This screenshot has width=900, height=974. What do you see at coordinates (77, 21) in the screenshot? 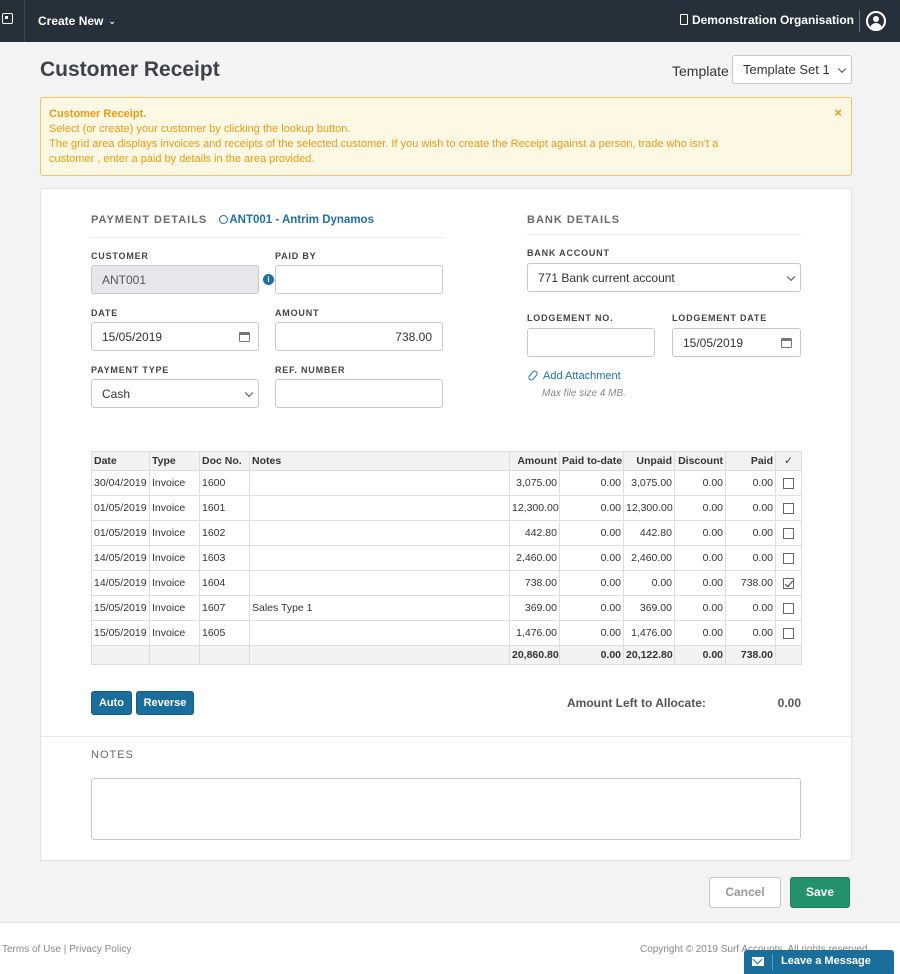
I see `create-new-menu: Create New ⌄` at bounding box center [77, 21].